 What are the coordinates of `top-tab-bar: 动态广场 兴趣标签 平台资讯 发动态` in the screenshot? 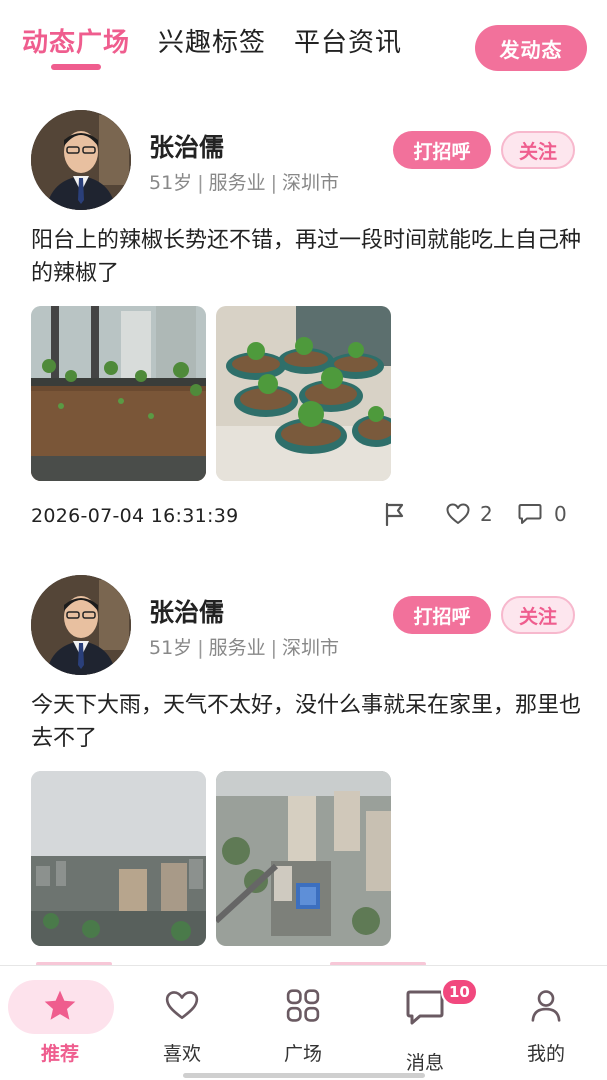 It's located at (303, 46).